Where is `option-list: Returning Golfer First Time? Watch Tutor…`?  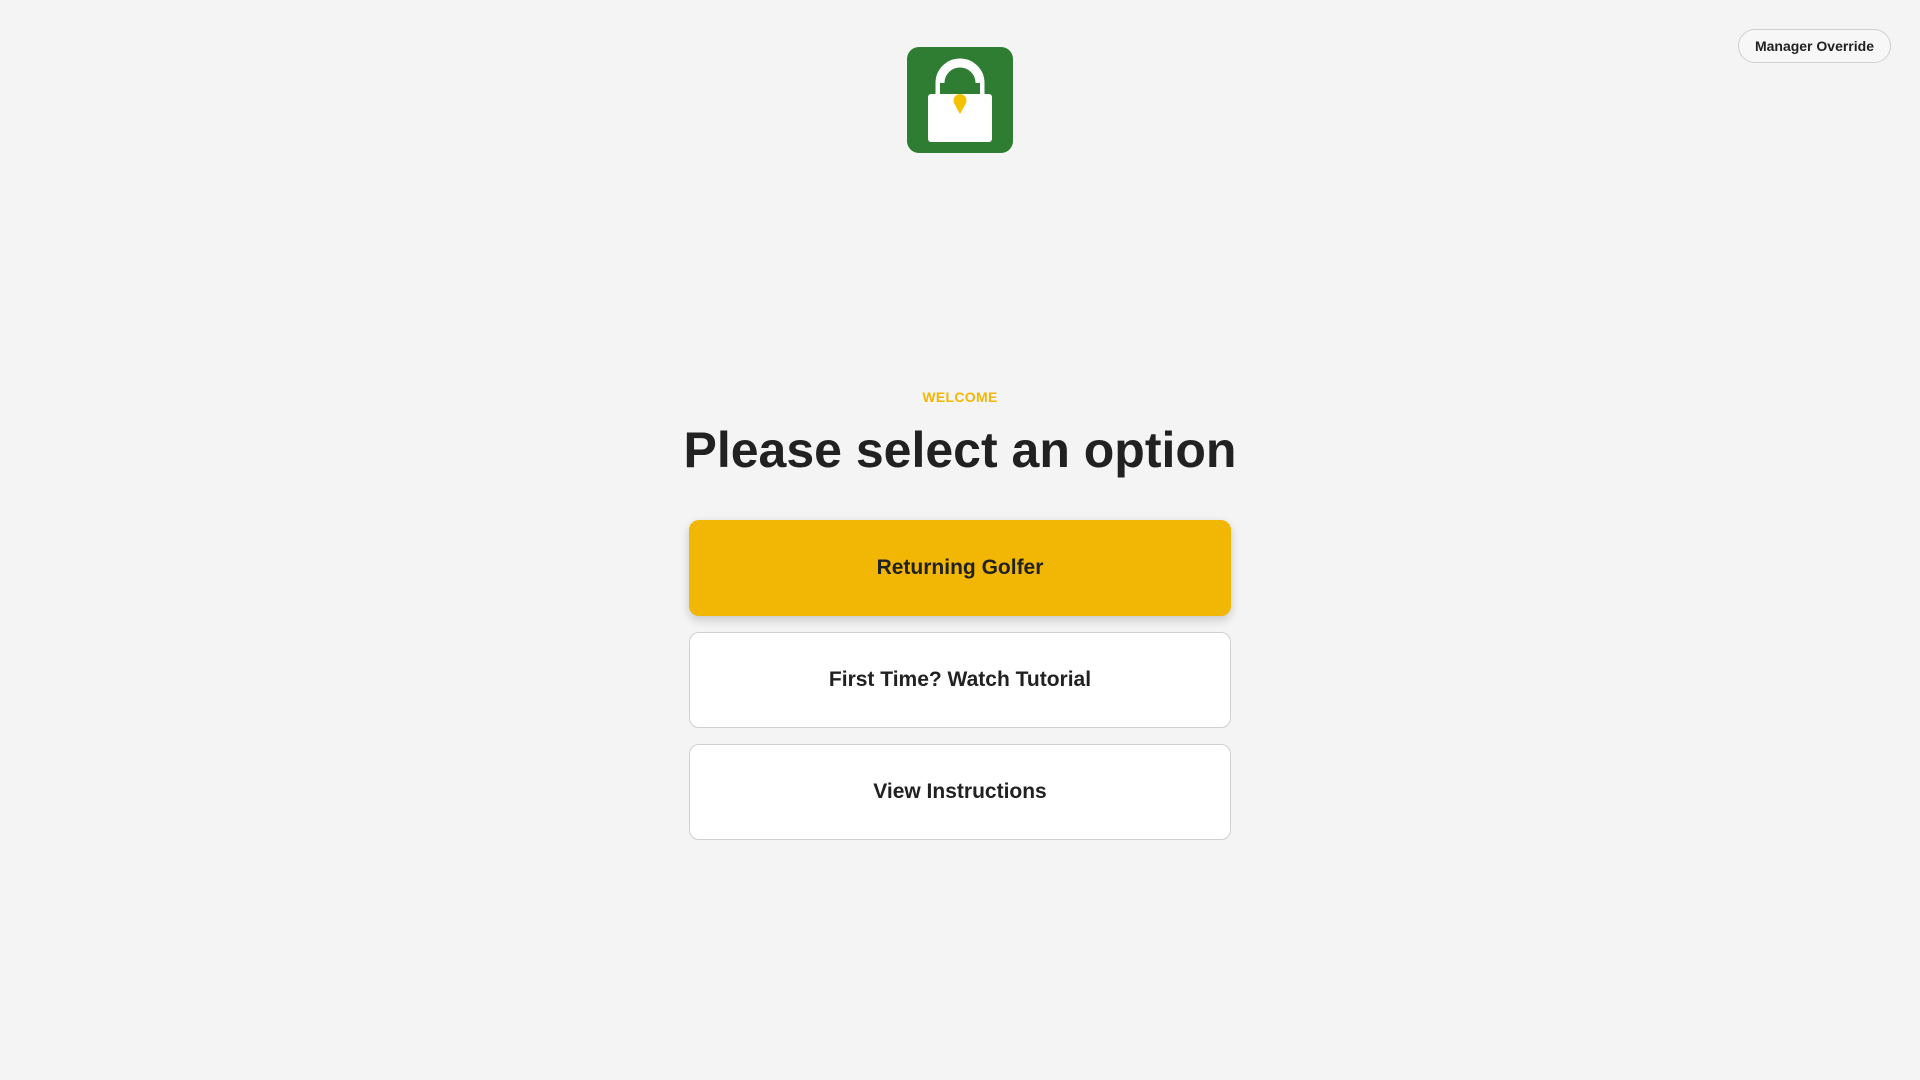
option-list: Returning Golfer First Time? Watch Tutor… is located at coordinates (960, 680).